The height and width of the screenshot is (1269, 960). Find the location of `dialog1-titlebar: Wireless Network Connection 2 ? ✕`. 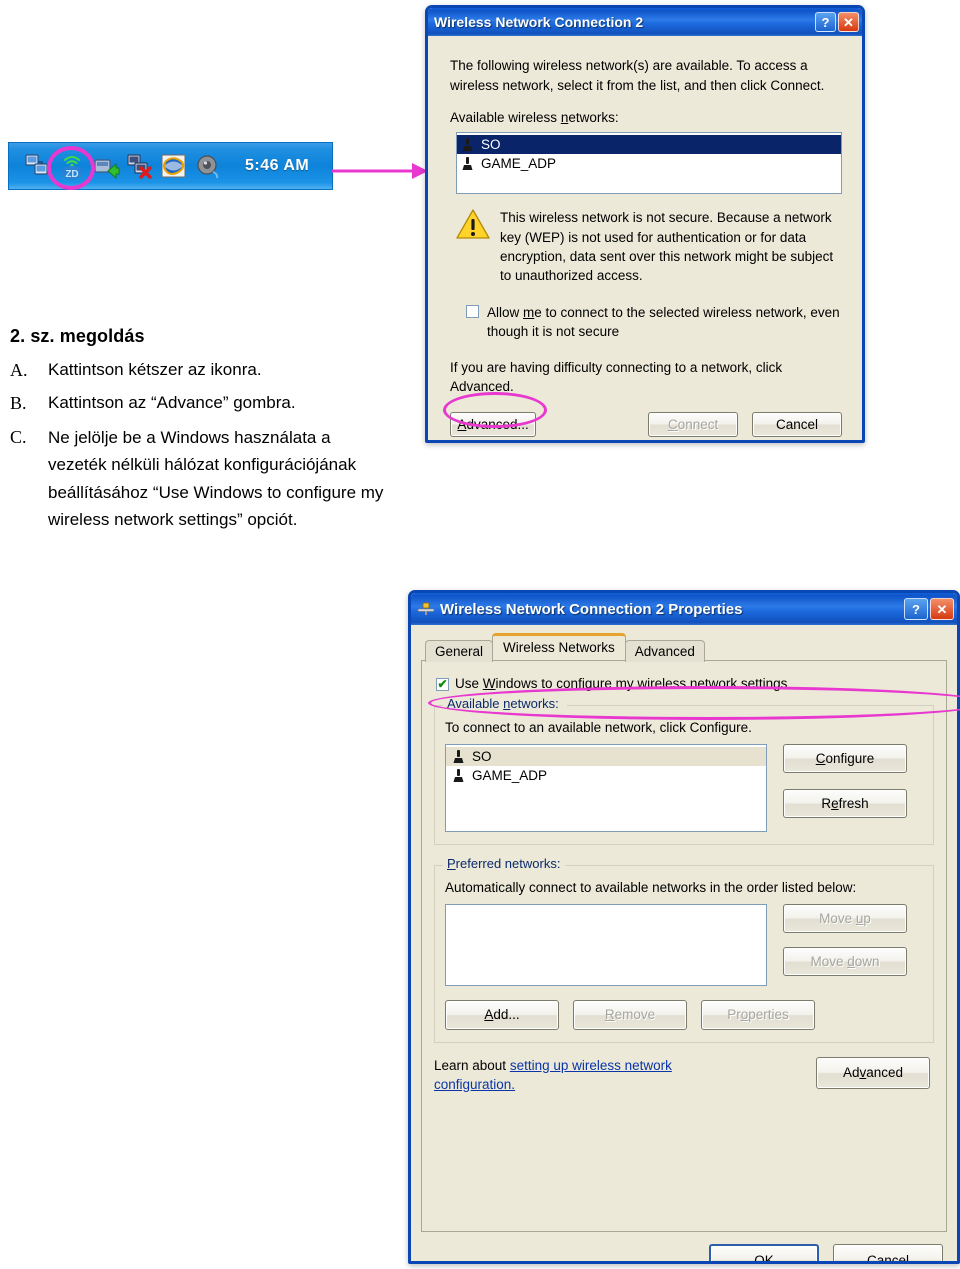

dialog1-titlebar: Wireless Network Connection 2 ? ✕ is located at coordinates (645, 22).